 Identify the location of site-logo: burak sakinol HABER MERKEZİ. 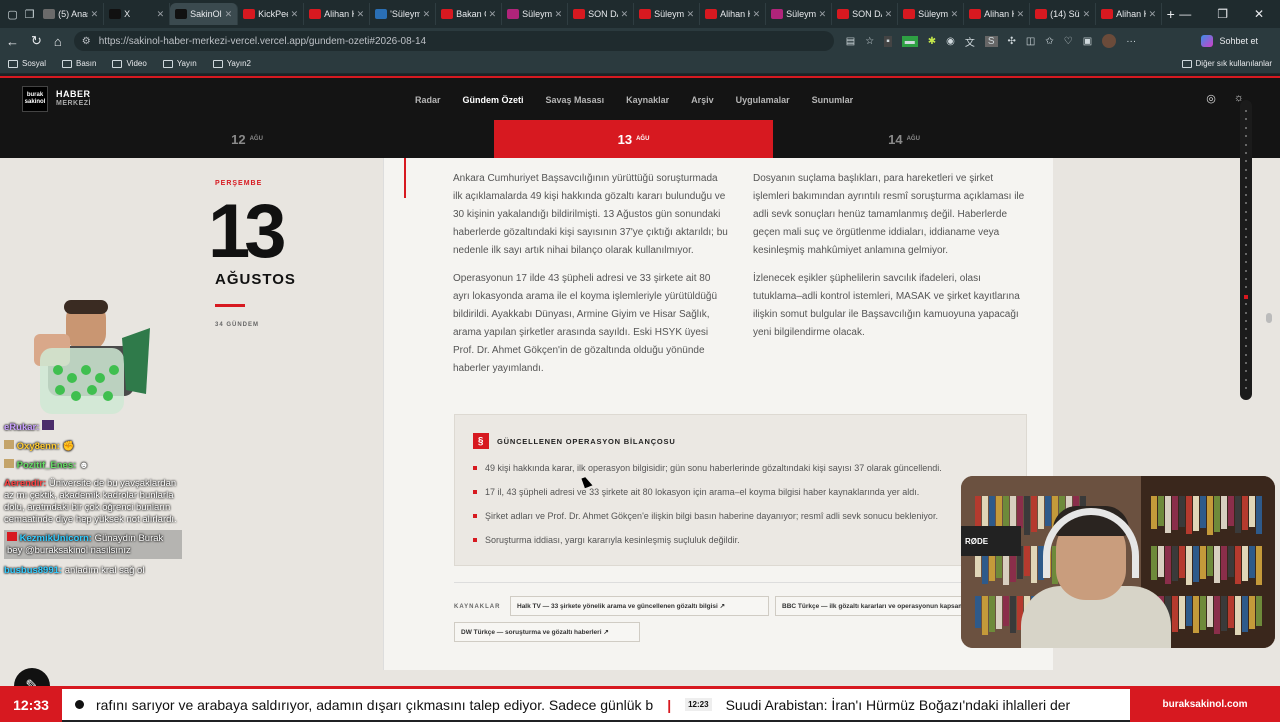
(56, 99).